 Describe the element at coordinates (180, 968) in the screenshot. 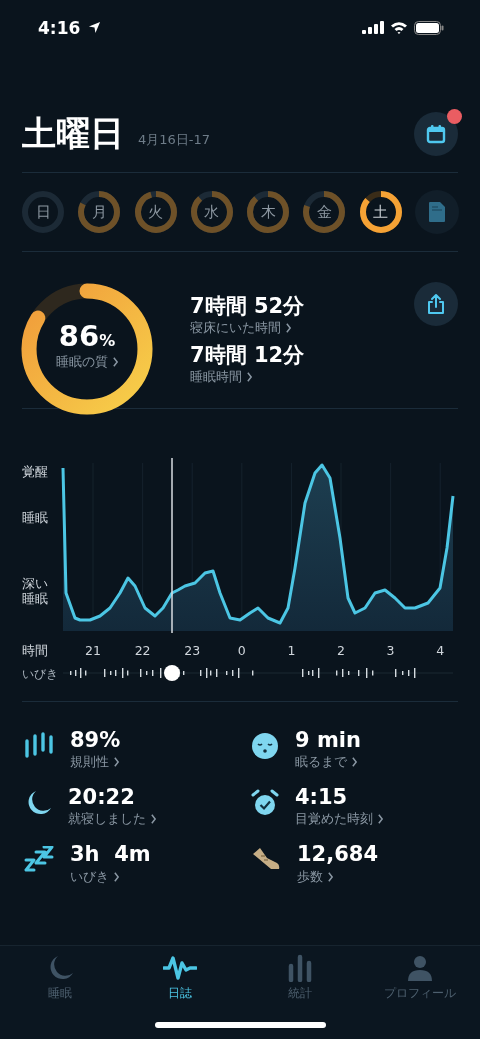

I see `pulse-icon` at that location.